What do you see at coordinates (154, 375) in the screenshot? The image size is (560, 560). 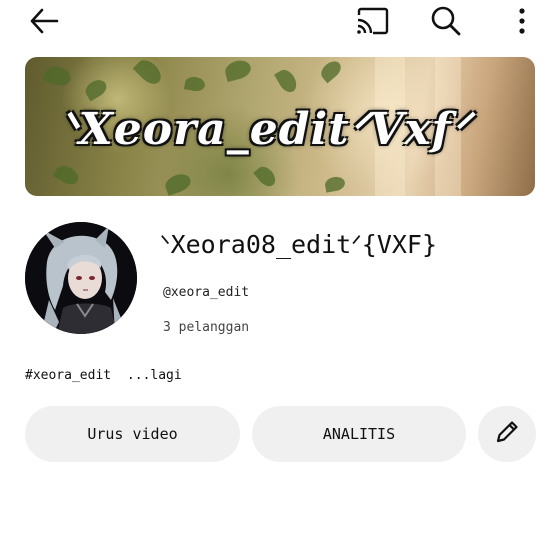 I see `more-link: ...lagi` at bounding box center [154, 375].